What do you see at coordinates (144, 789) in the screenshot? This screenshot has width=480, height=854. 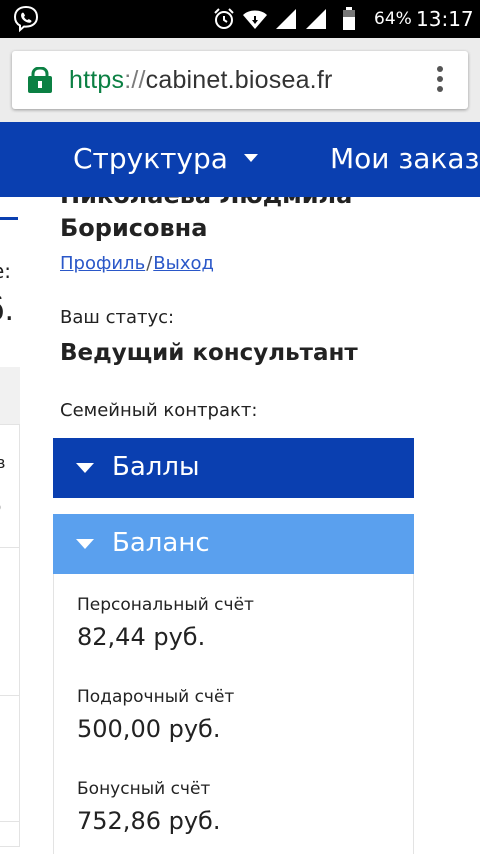 I see `account-label: Бонусный счёт` at bounding box center [144, 789].